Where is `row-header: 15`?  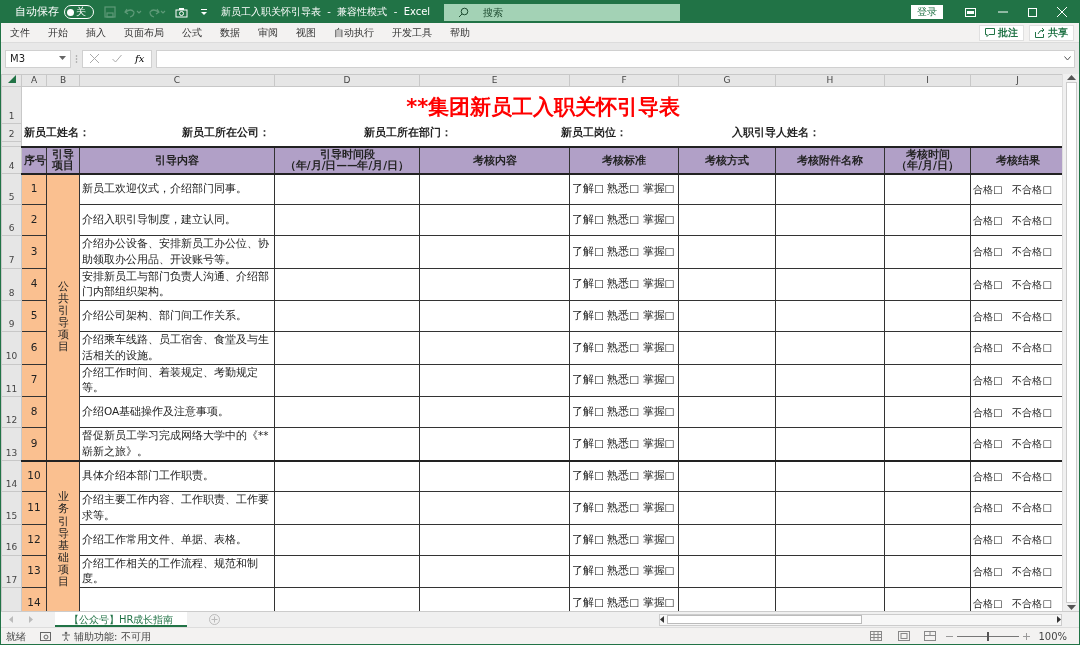 row-header: 15 is located at coordinates (11, 507).